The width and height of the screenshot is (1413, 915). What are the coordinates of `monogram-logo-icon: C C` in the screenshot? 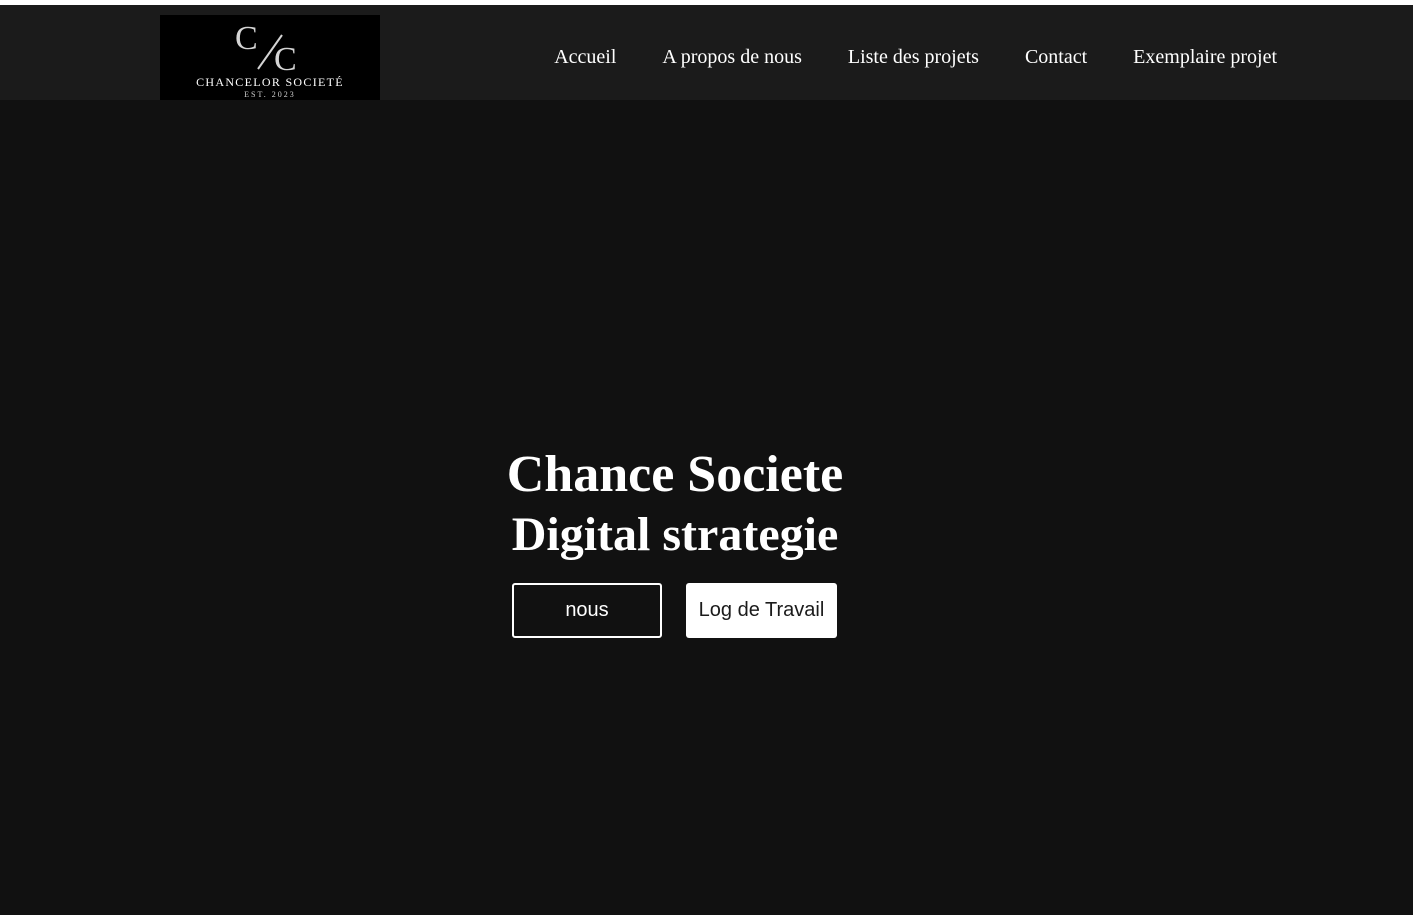 It's located at (266, 47).